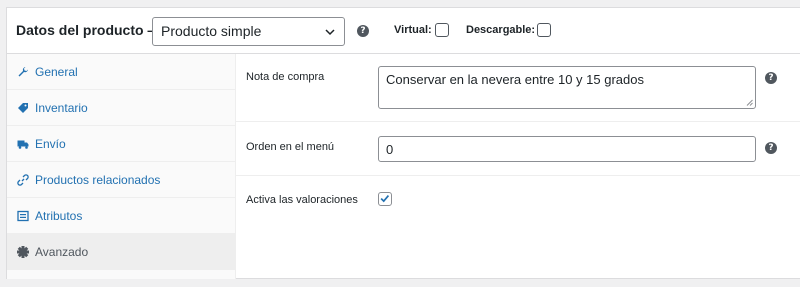 This screenshot has height=287, width=800. Describe the element at coordinates (121, 216) in the screenshot. I see `tab-atributos: Atributos` at that location.